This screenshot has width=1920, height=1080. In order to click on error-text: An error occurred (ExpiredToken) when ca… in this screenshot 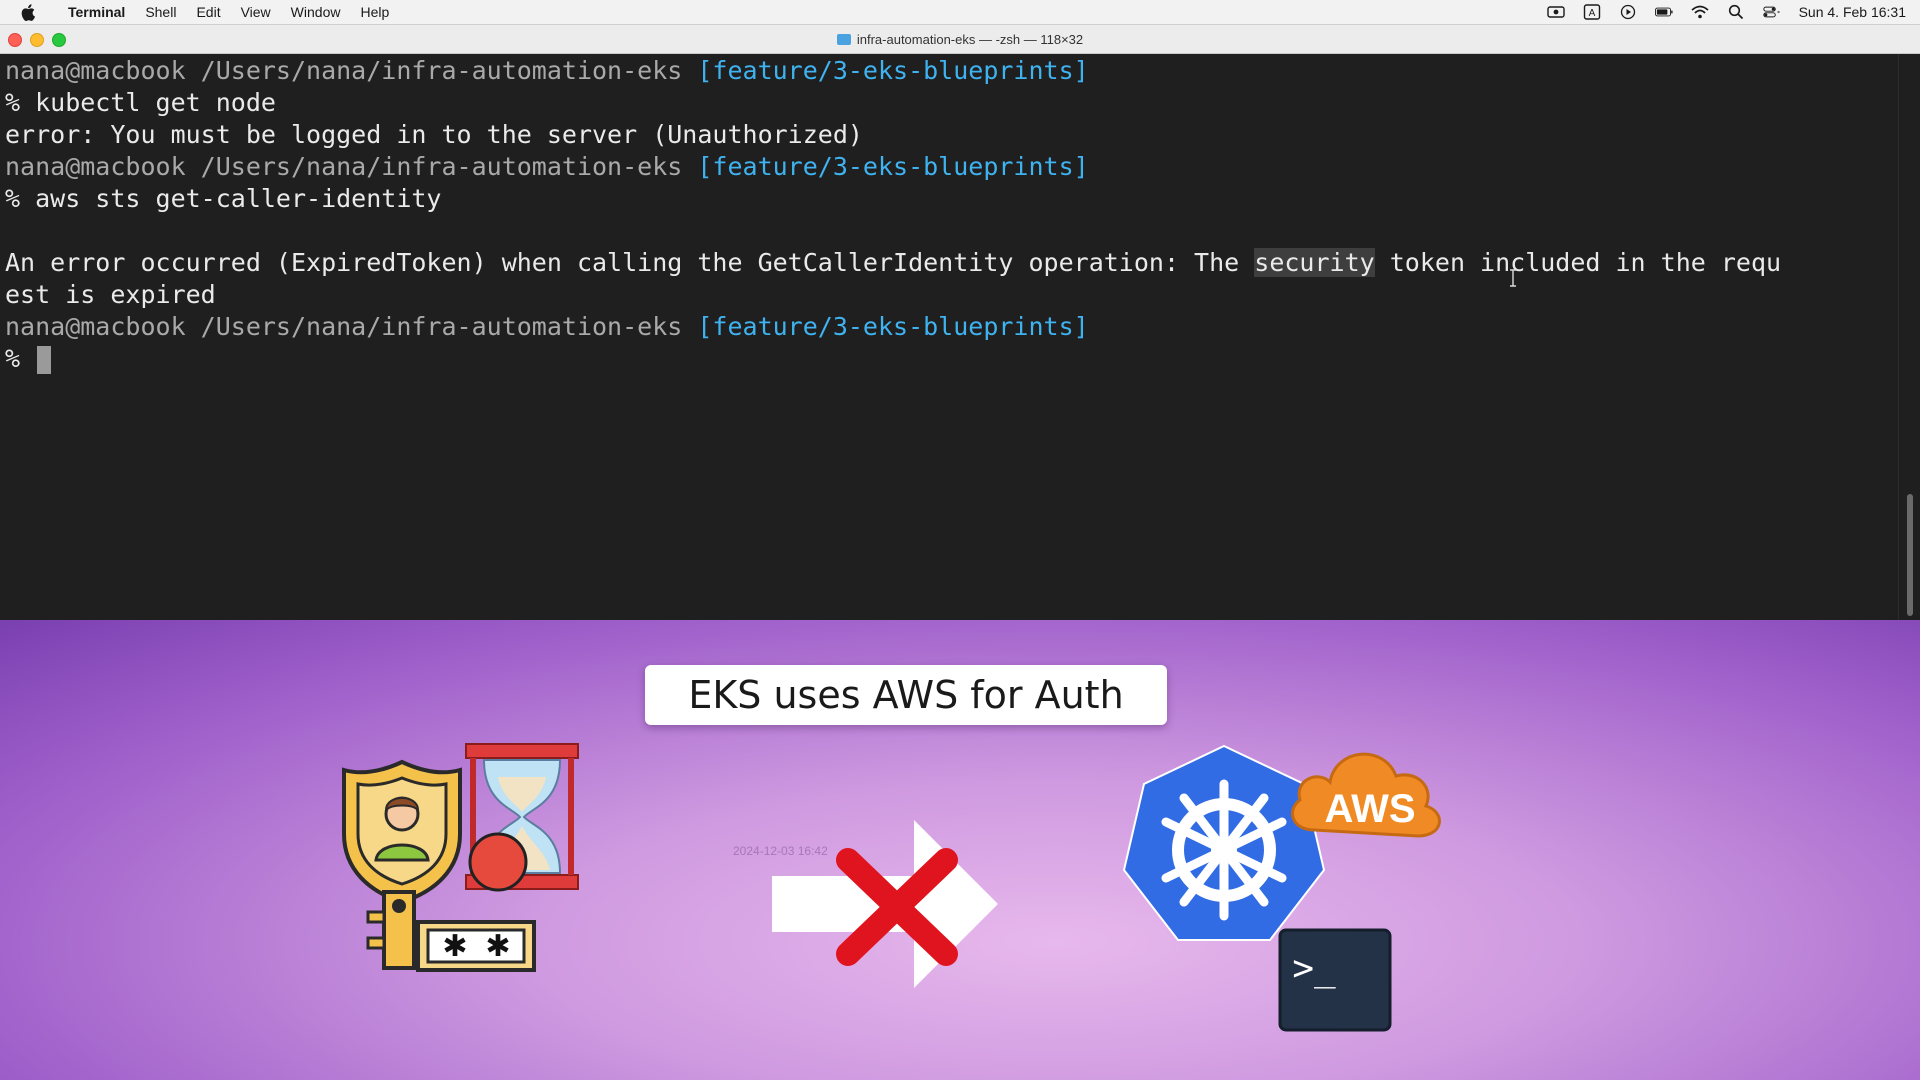, I will do `click(630, 262)`.